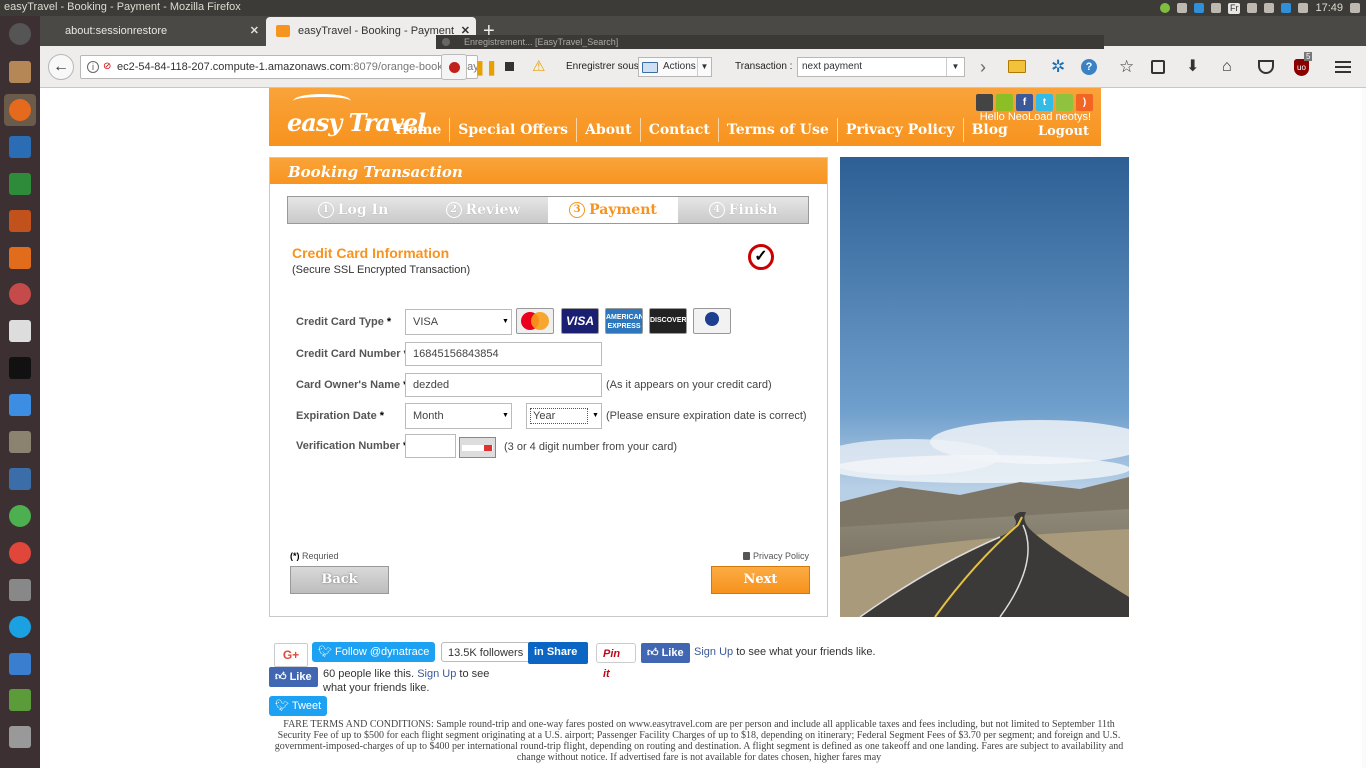  What do you see at coordinates (770, 42) in the screenshot?
I see `recorder-window-titlebar: Enregistrement... [EasyTravel_Search]` at bounding box center [770, 42].